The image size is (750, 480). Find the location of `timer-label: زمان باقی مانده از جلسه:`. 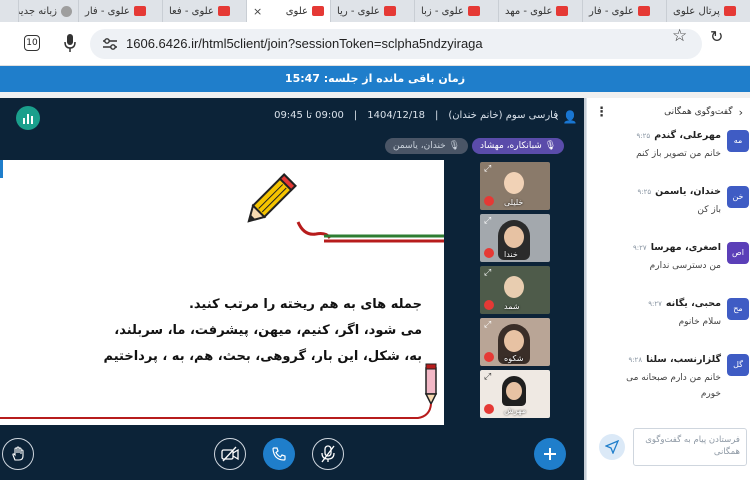

timer-label: زمان باقی مانده از جلسه: is located at coordinates (394, 78).